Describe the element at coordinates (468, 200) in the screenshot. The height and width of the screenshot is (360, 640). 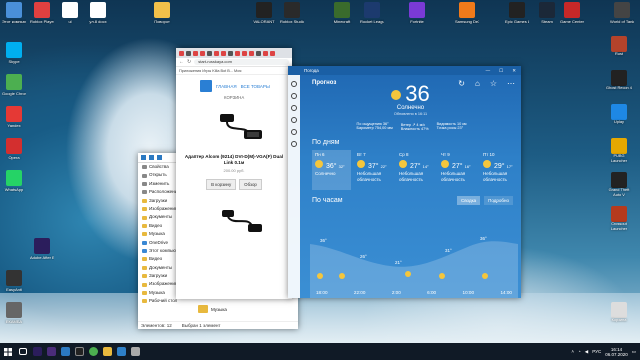
I see `summary-button: Сводка` at that location.